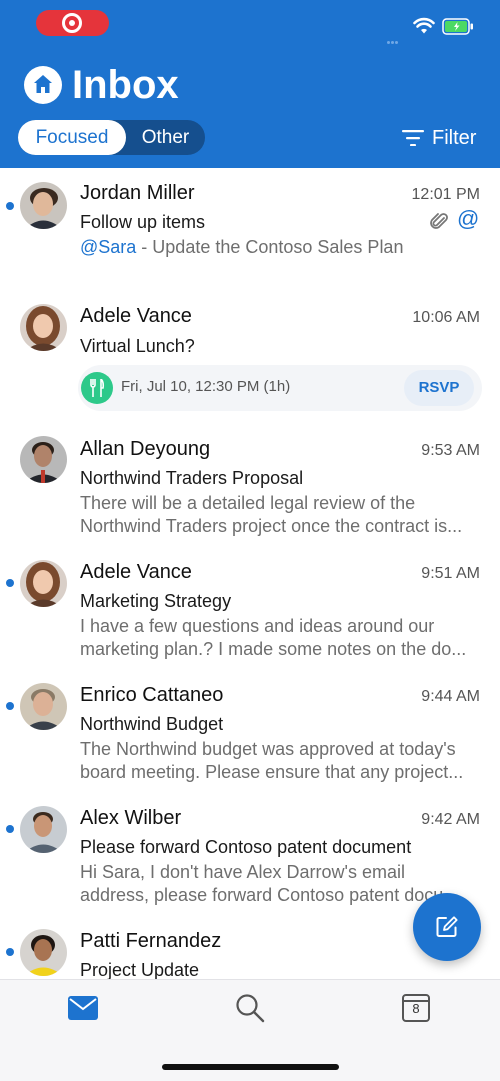 This screenshot has width=500, height=1081. I want to click on home-indicator, so click(250, 1067).